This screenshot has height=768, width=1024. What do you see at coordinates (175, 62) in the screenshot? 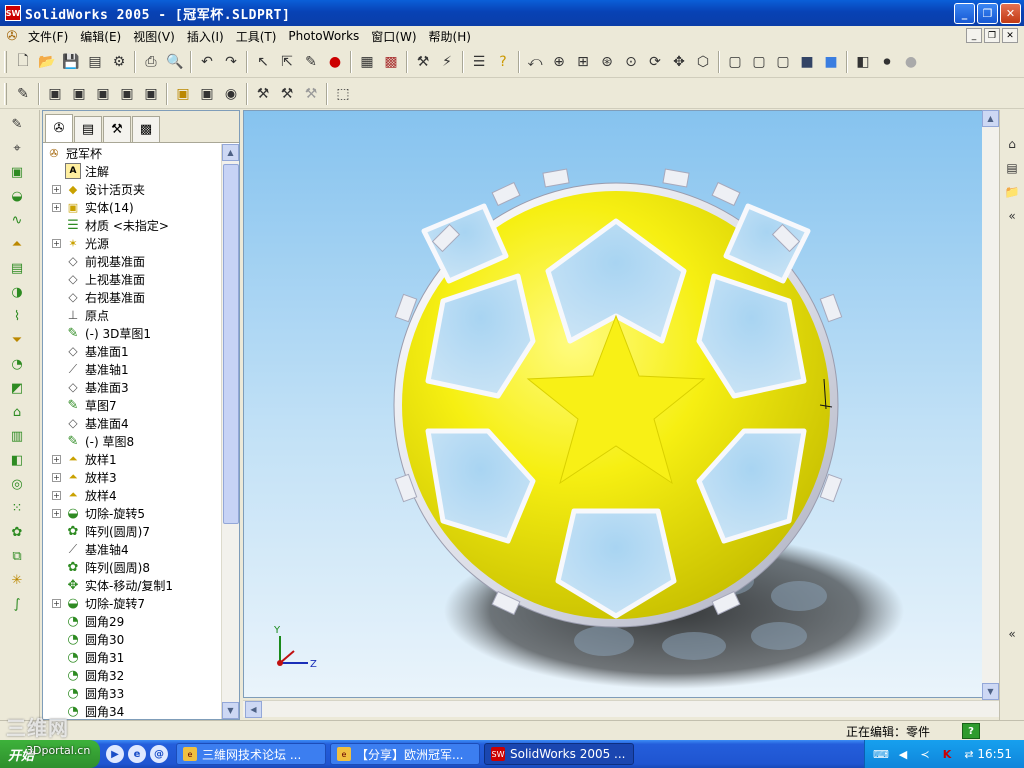
I see `print-preview-icon: 🔍` at bounding box center [175, 62].